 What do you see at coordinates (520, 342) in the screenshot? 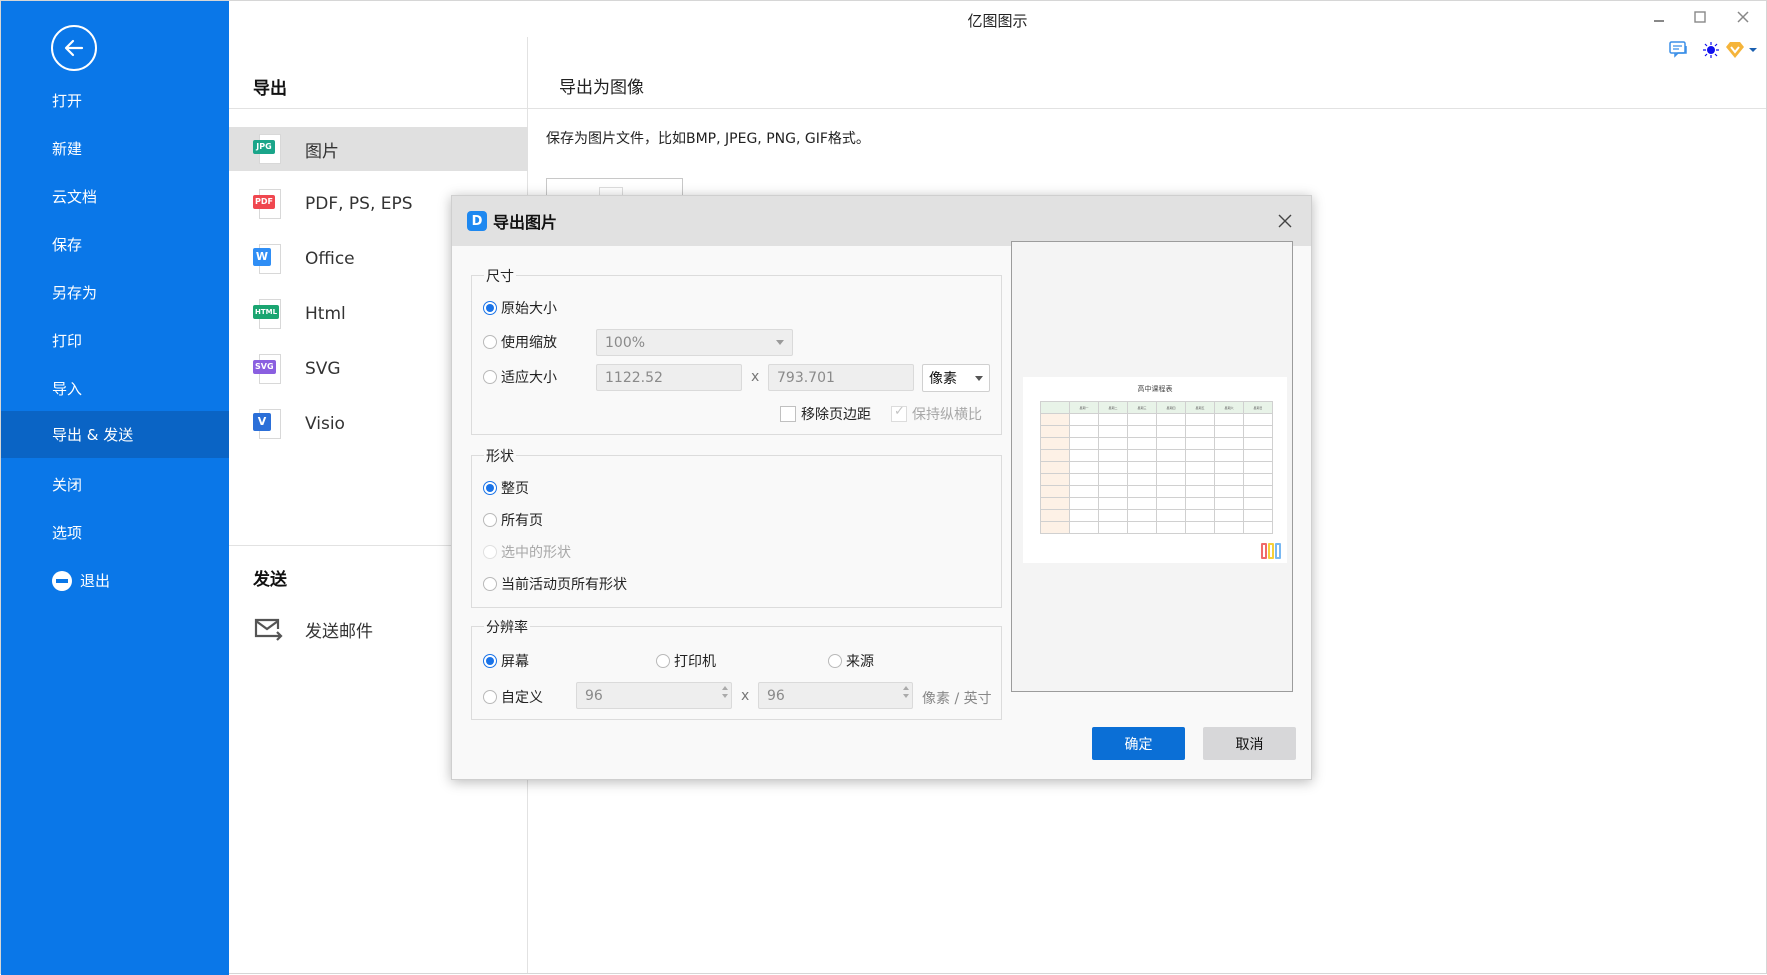
I see `size-zoom-option: 使用缩放` at bounding box center [520, 342].